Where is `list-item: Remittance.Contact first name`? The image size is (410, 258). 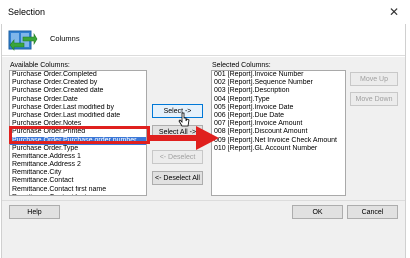 list-item: Remittance.Contact first name is located at coordinates (78, 190).